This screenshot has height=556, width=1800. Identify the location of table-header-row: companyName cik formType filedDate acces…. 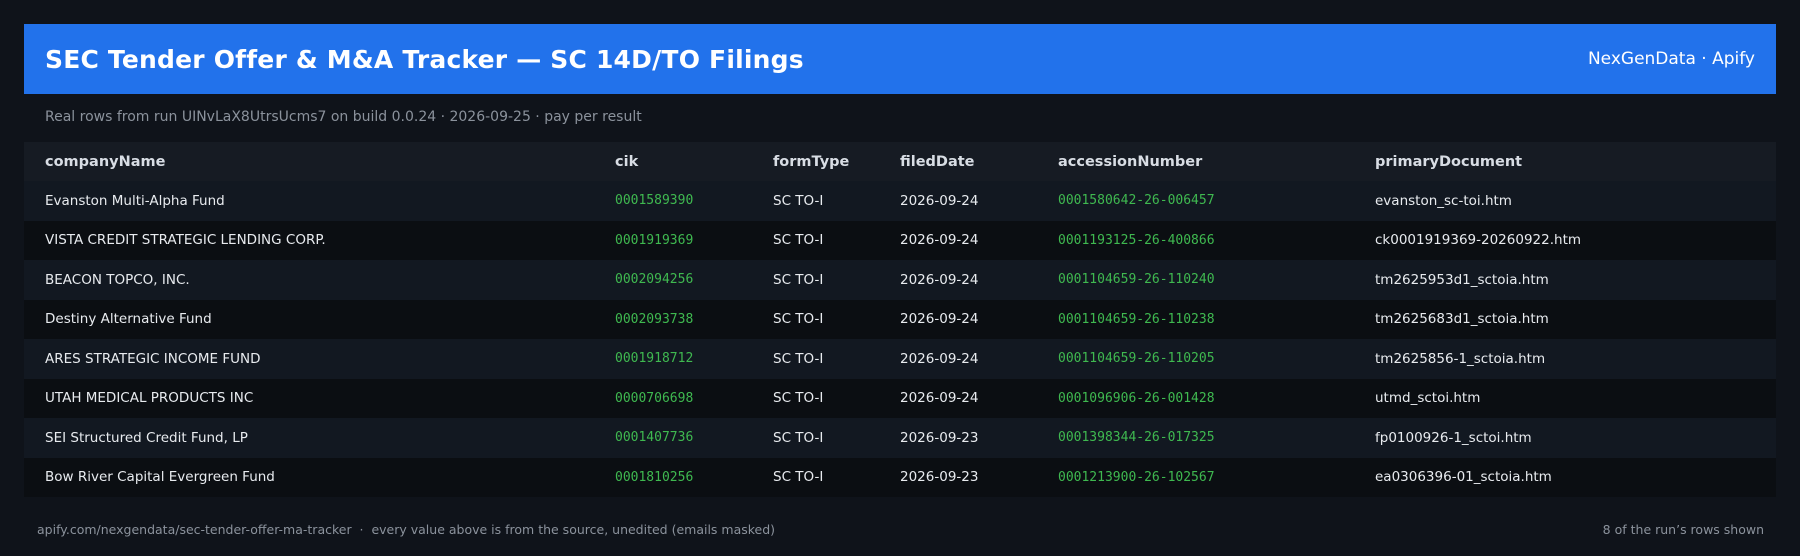
(900, 161).